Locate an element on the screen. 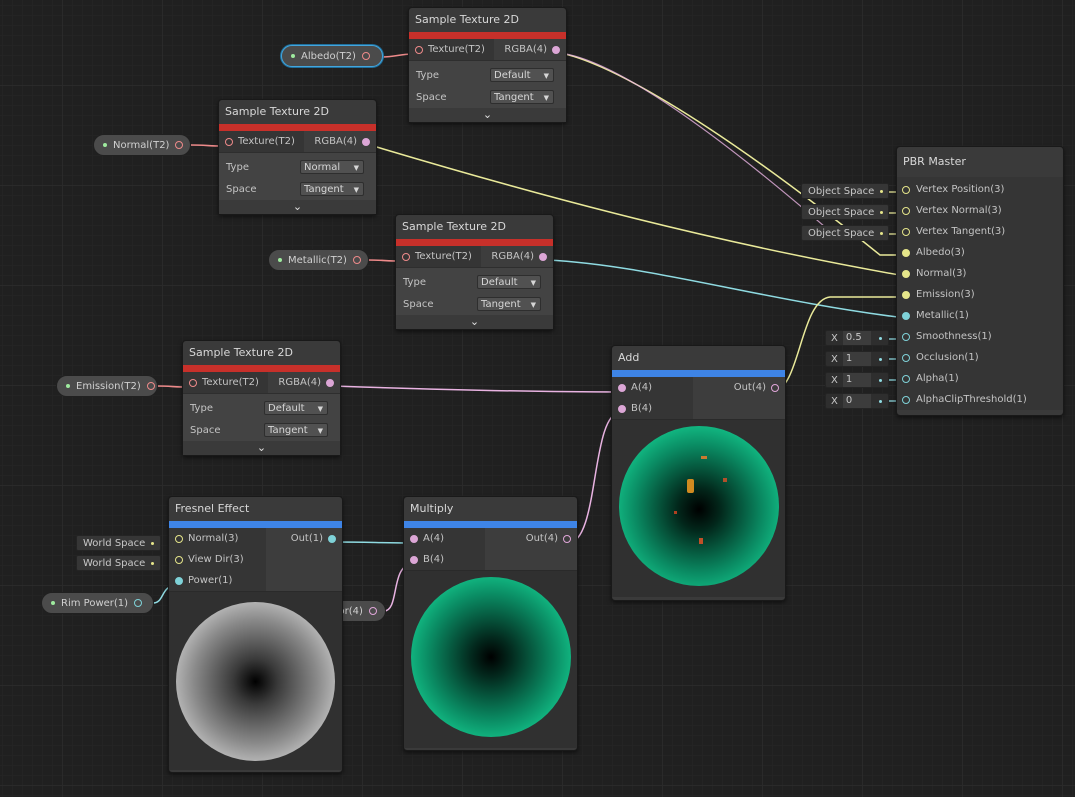  vertex-normal-space-field: Object Space is located at coordinates (845, 212).